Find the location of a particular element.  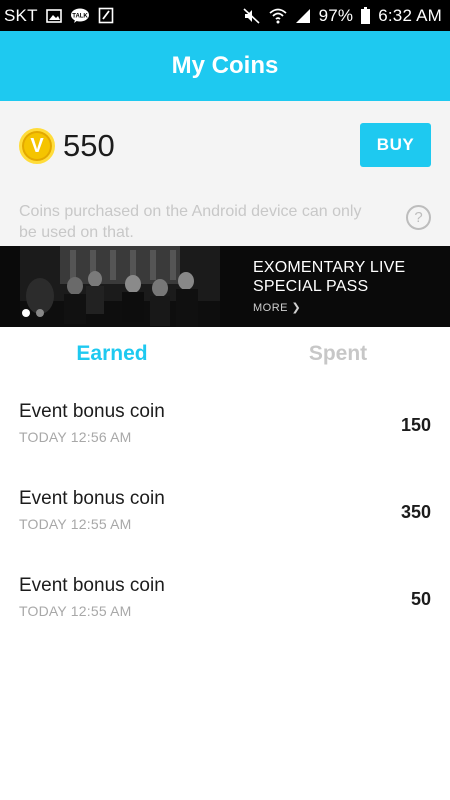

banner-caption: EXOMENTARY LIVE SPECIAL PASS MORE ❯ is located at coordinates (329, 286).